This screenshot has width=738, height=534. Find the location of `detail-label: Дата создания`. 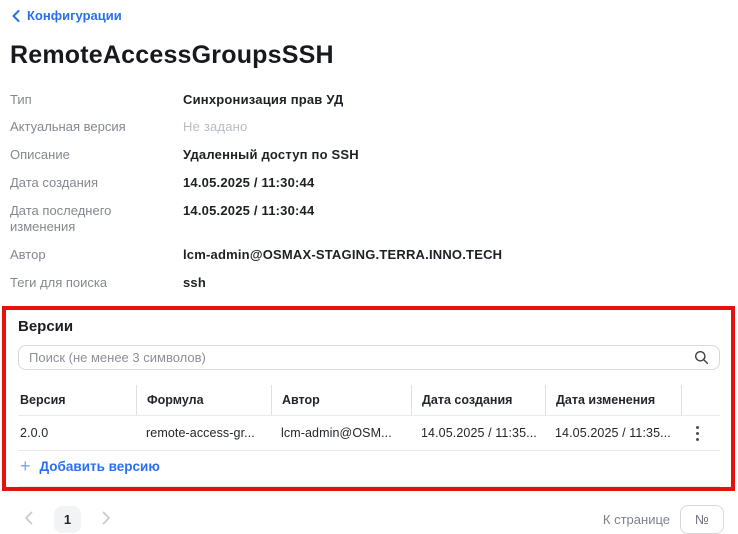

detail-label: Дата создания is located at coordinates (54, 183).